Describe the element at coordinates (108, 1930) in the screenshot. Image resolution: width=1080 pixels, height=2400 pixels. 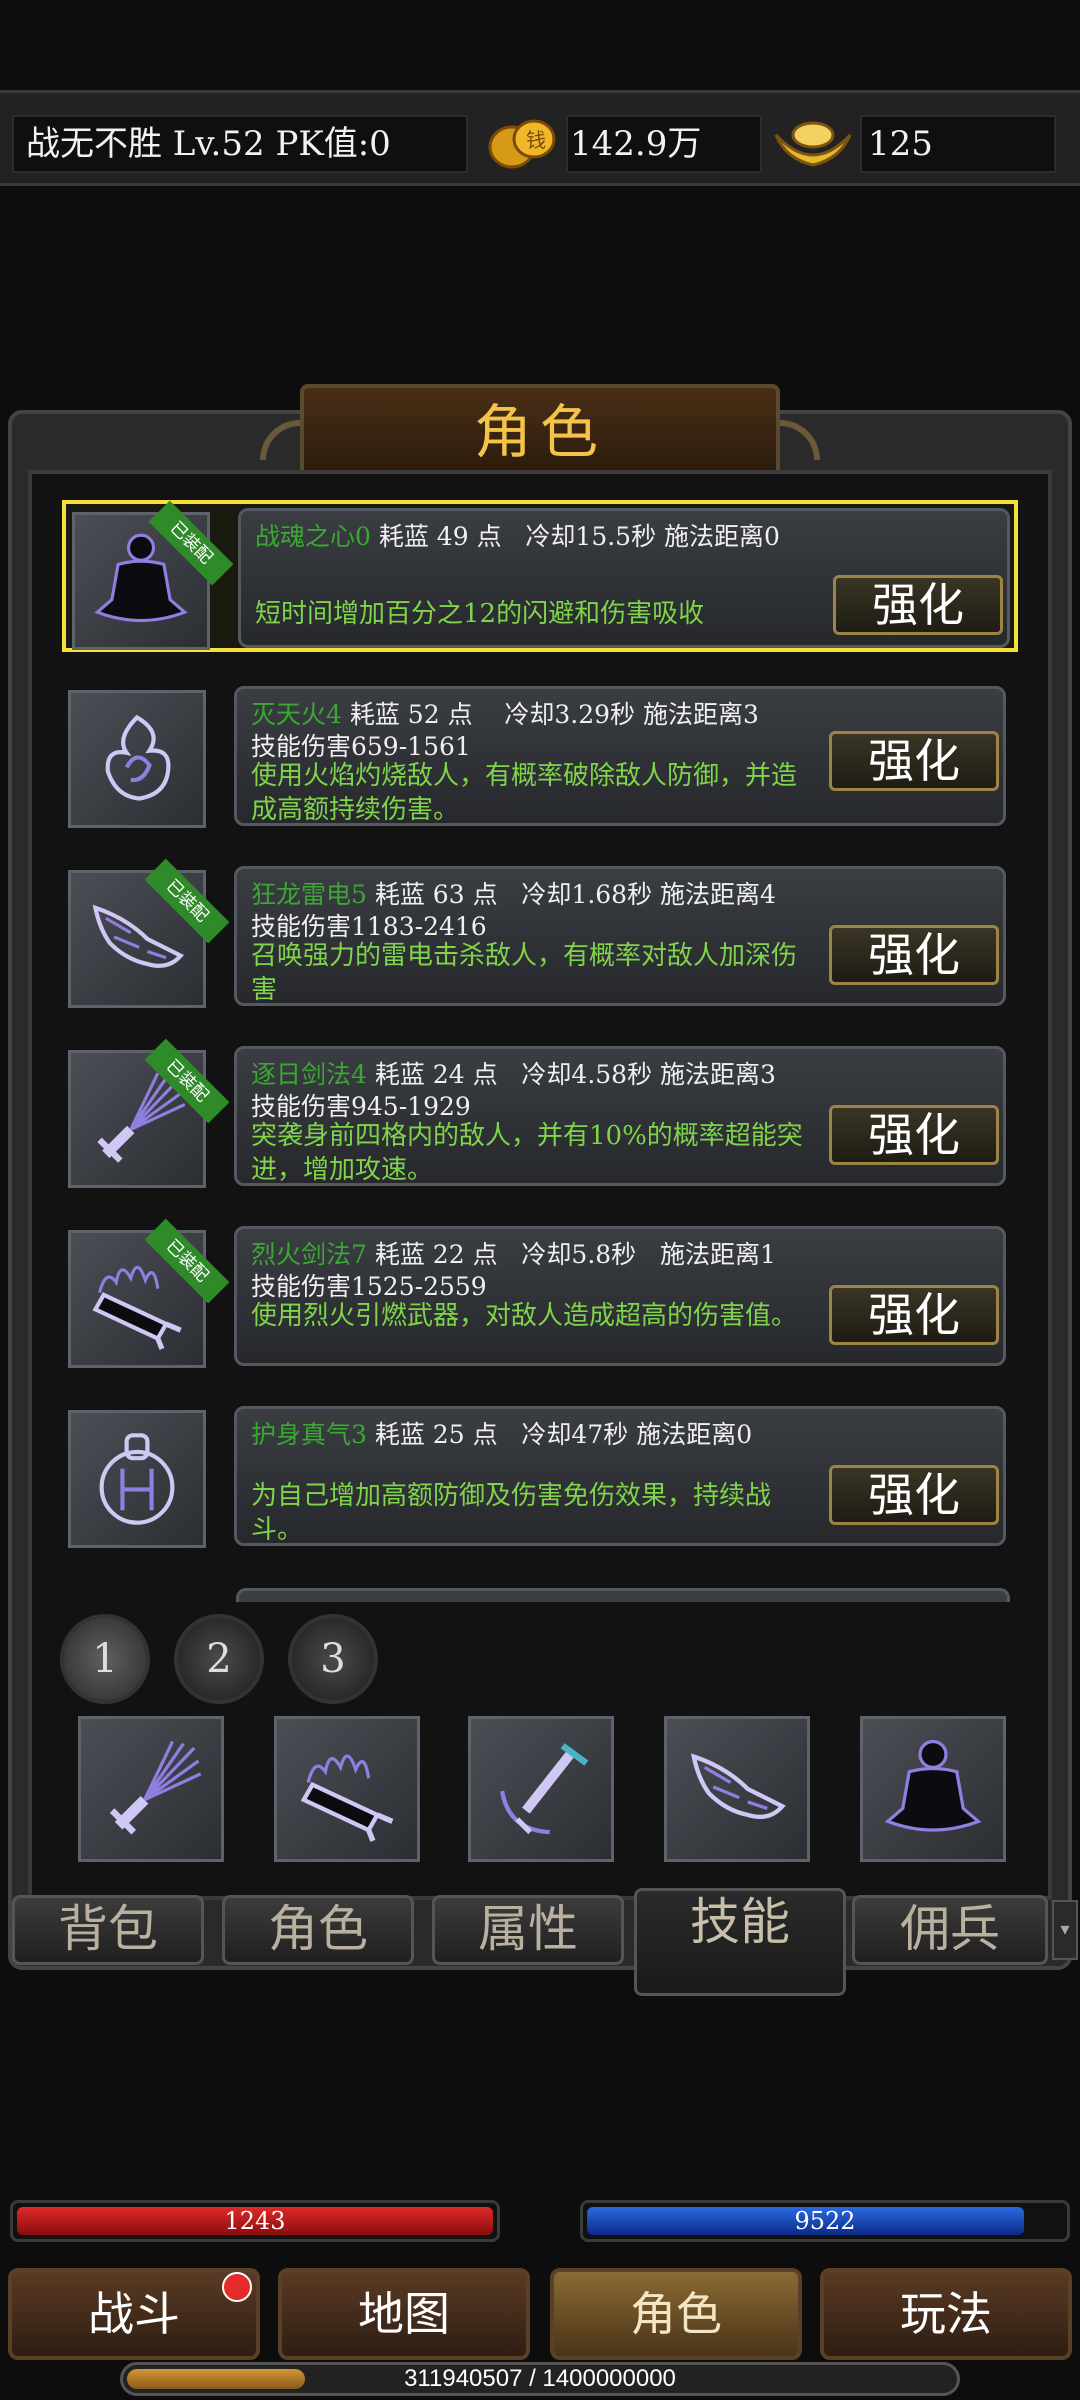
I see `tab-bag: 背包` at that location.